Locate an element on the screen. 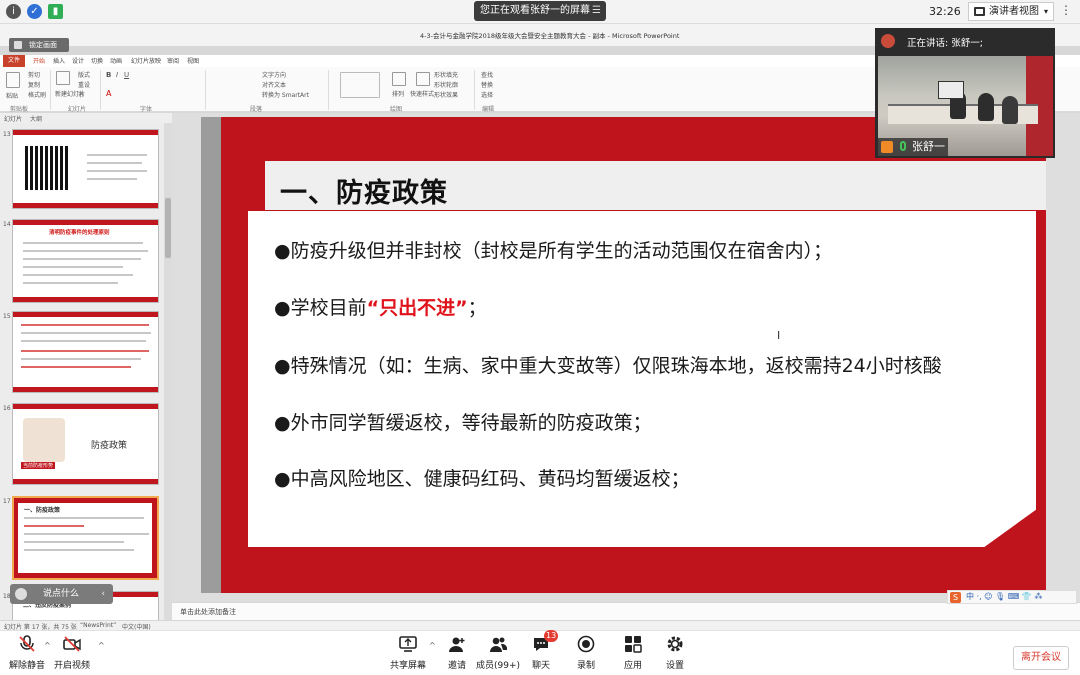  tab-review: 审阅 is located at coordinates (173, 60).